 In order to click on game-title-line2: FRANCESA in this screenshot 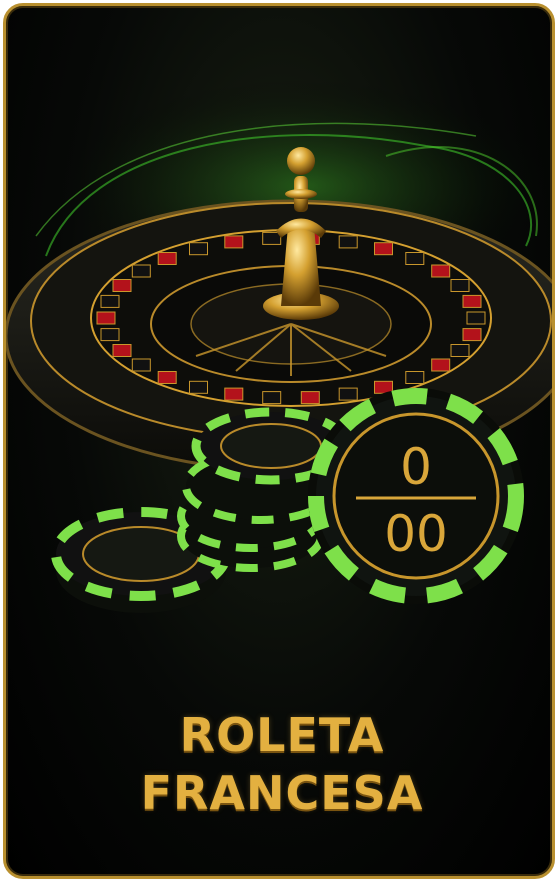, I will do `click(282, 793)`.